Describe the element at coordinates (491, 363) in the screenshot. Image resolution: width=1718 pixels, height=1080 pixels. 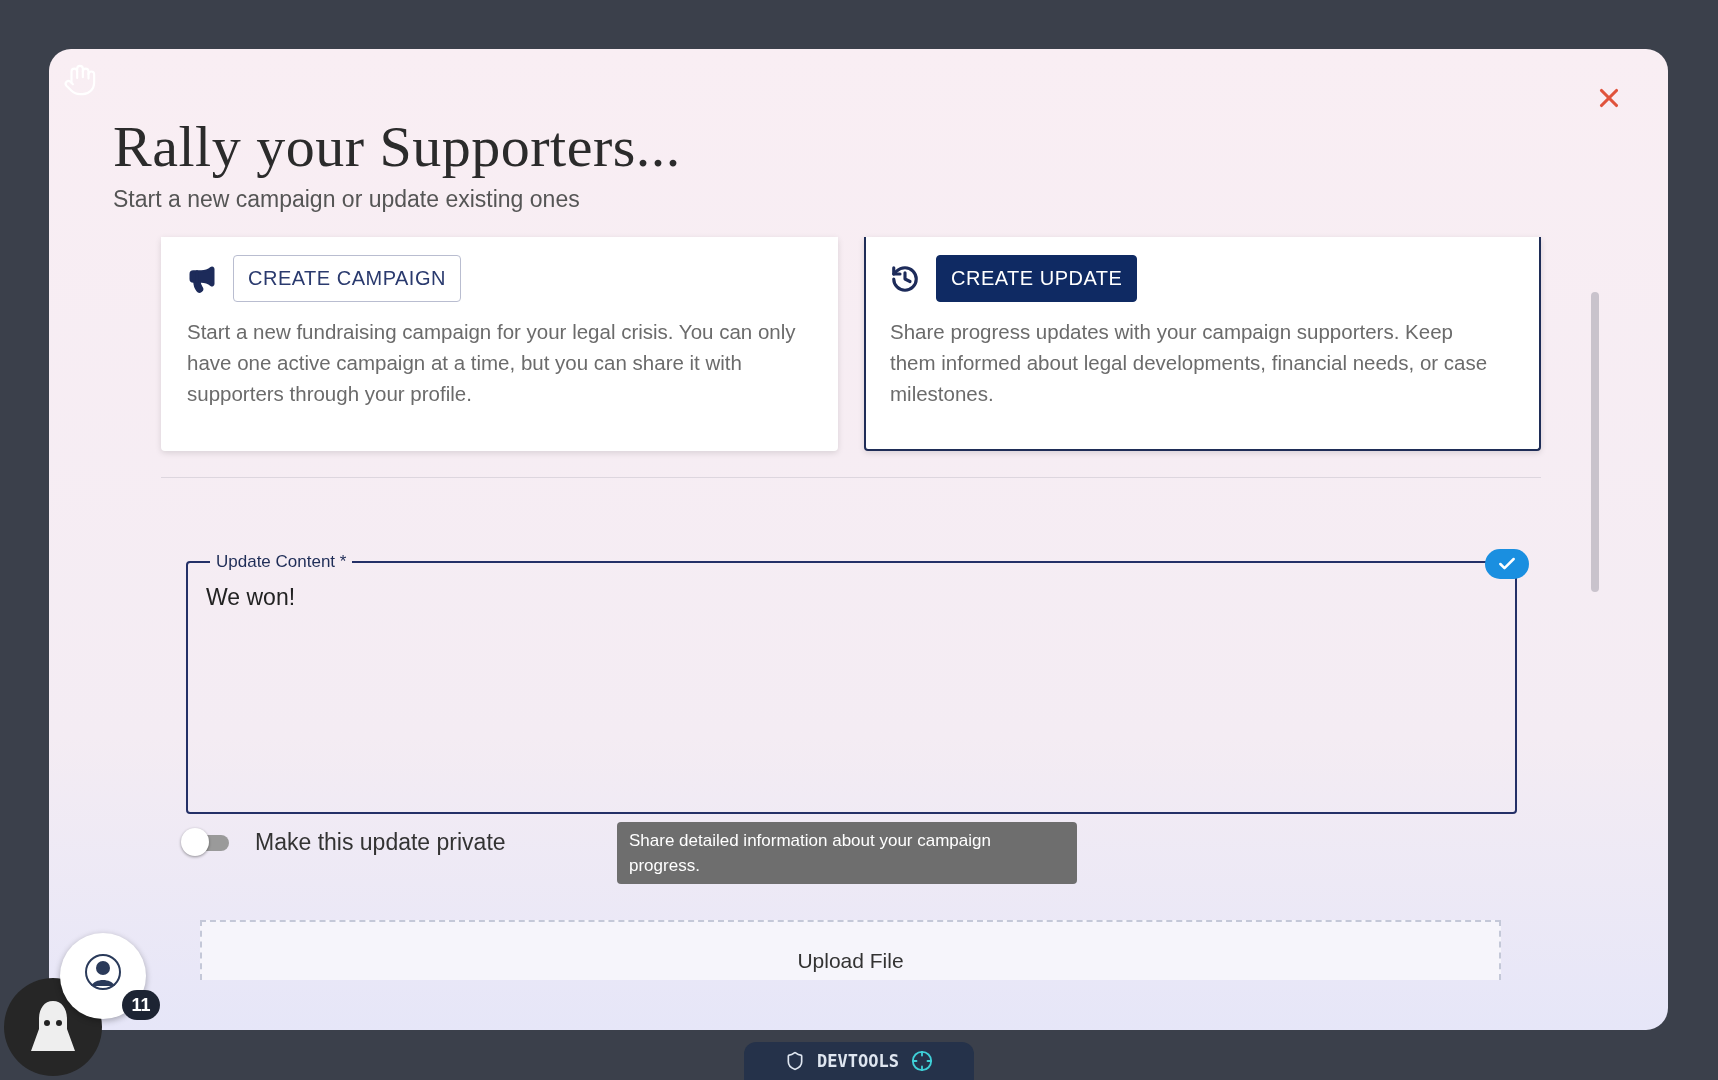
I see `option-description: Start a new fundraising campaign for your legal crisis. You can only have one active campaign at a time, but you can share it with supporters through your profile.` at that location.